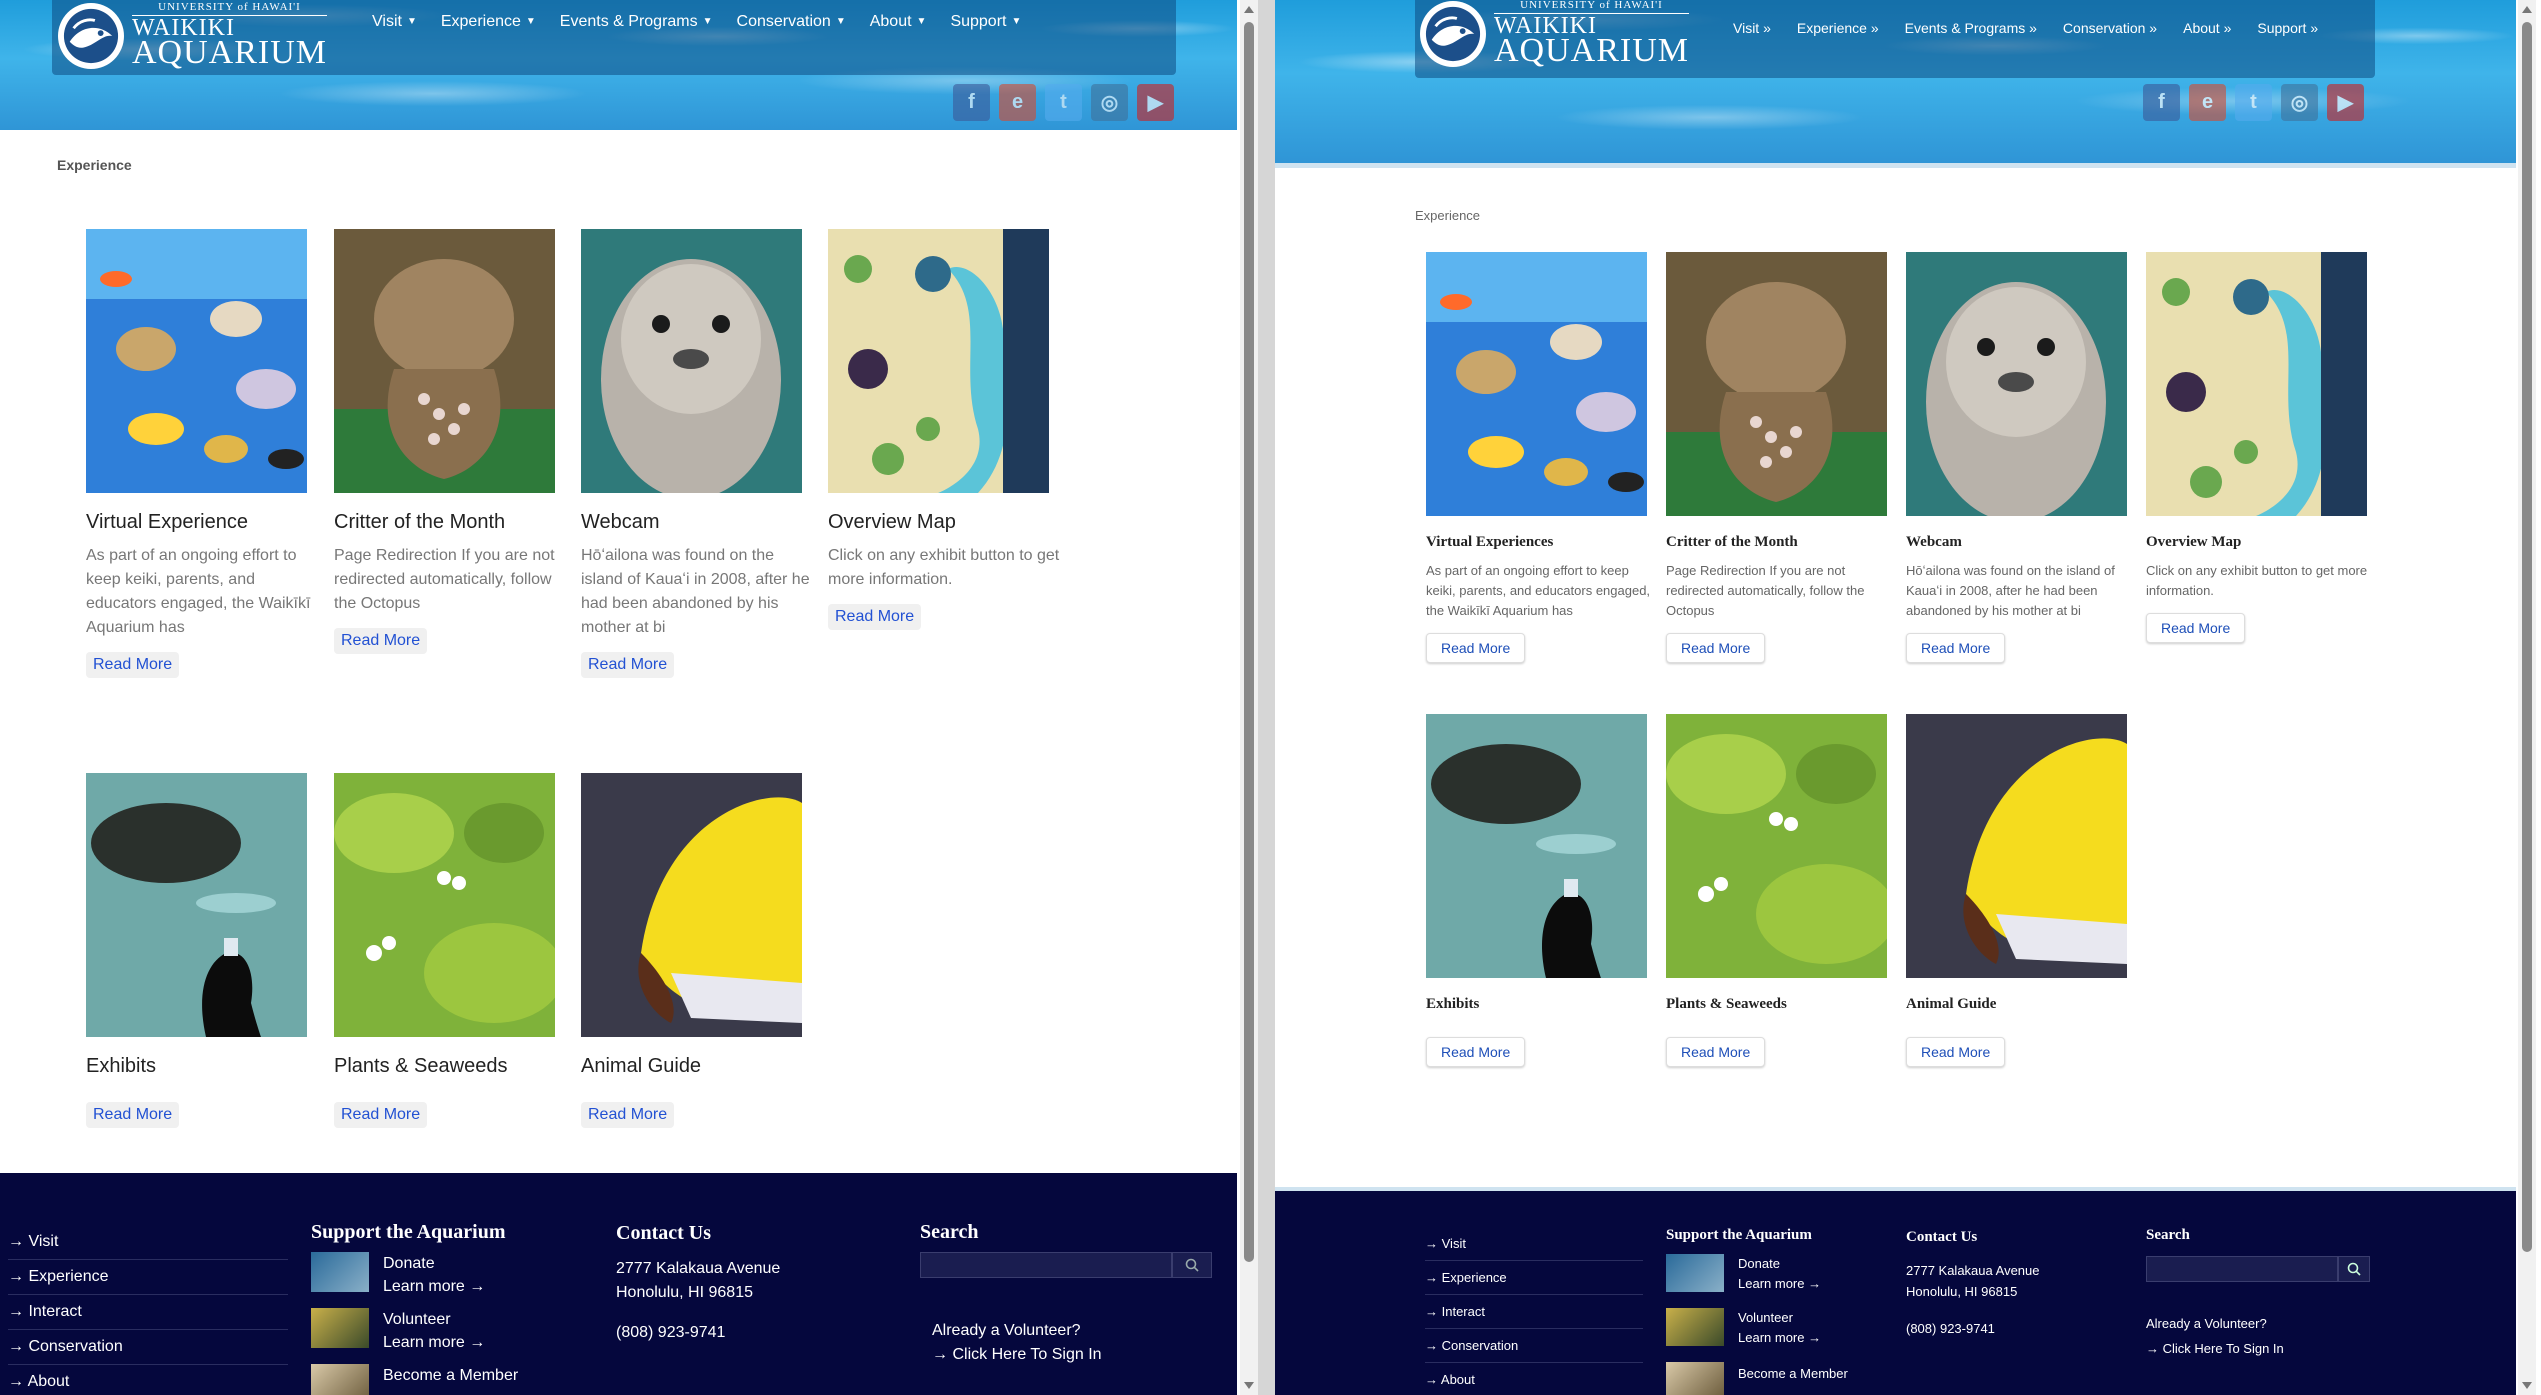  I want to click on menu-about: About », so click(2207, 28).